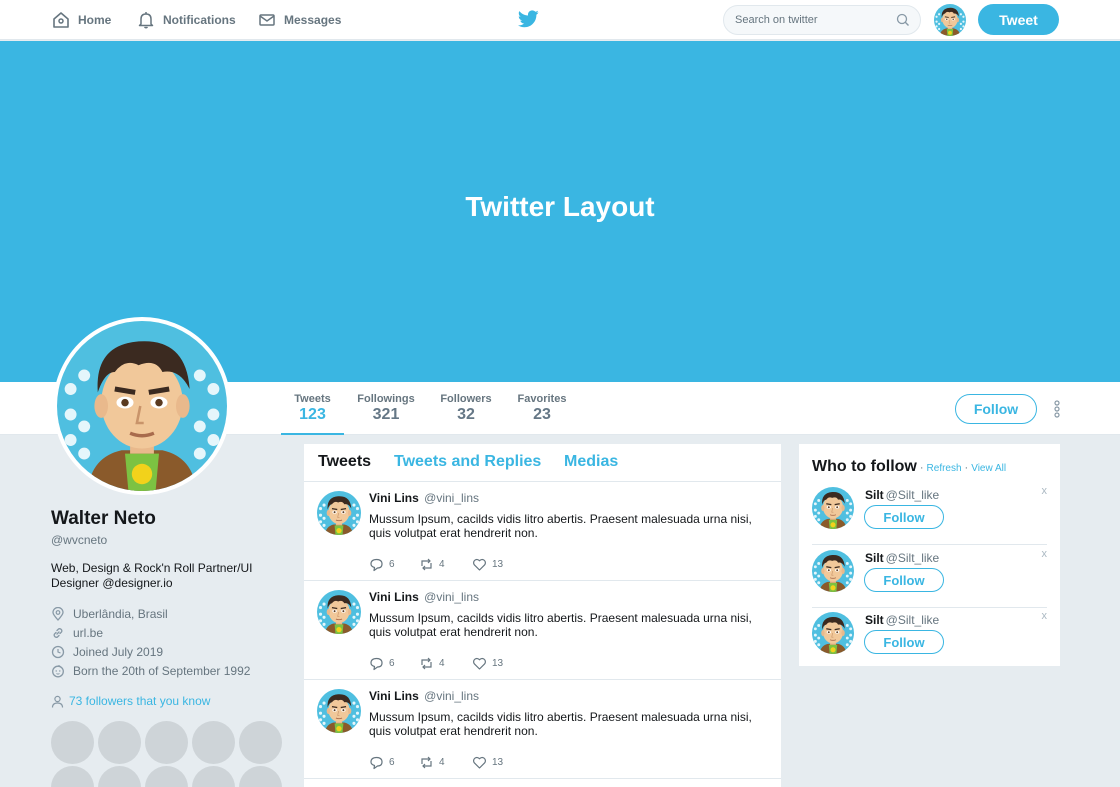 This screenshot has height=787, width=1120. I want to click on nav-home: Home, so click(81, 20).